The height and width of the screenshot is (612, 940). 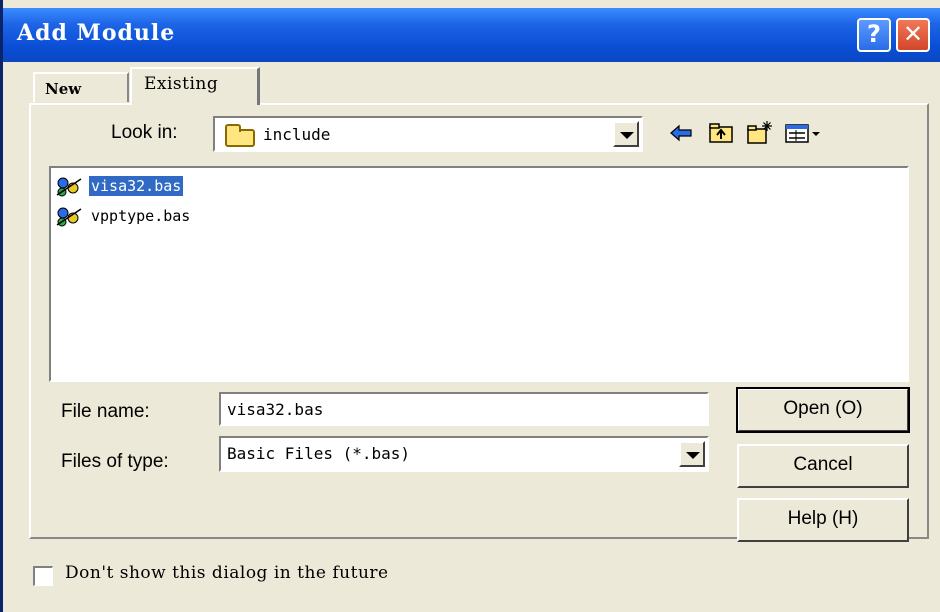 I want to click on folder-icon, so click(x=240, y=135).